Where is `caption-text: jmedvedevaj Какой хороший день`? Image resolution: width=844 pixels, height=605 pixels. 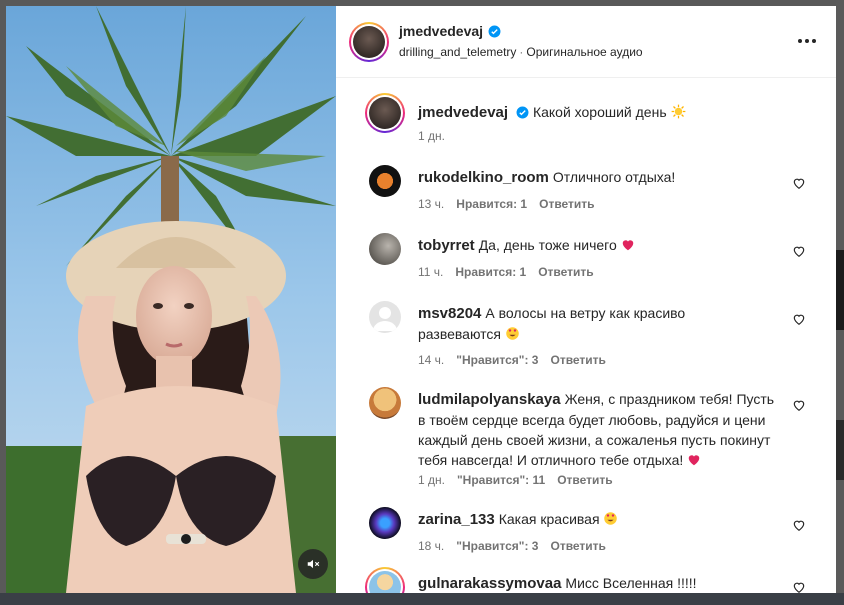 caption-text: jmedvedevaj Какой хороший день is located at coordinates (598, 112).